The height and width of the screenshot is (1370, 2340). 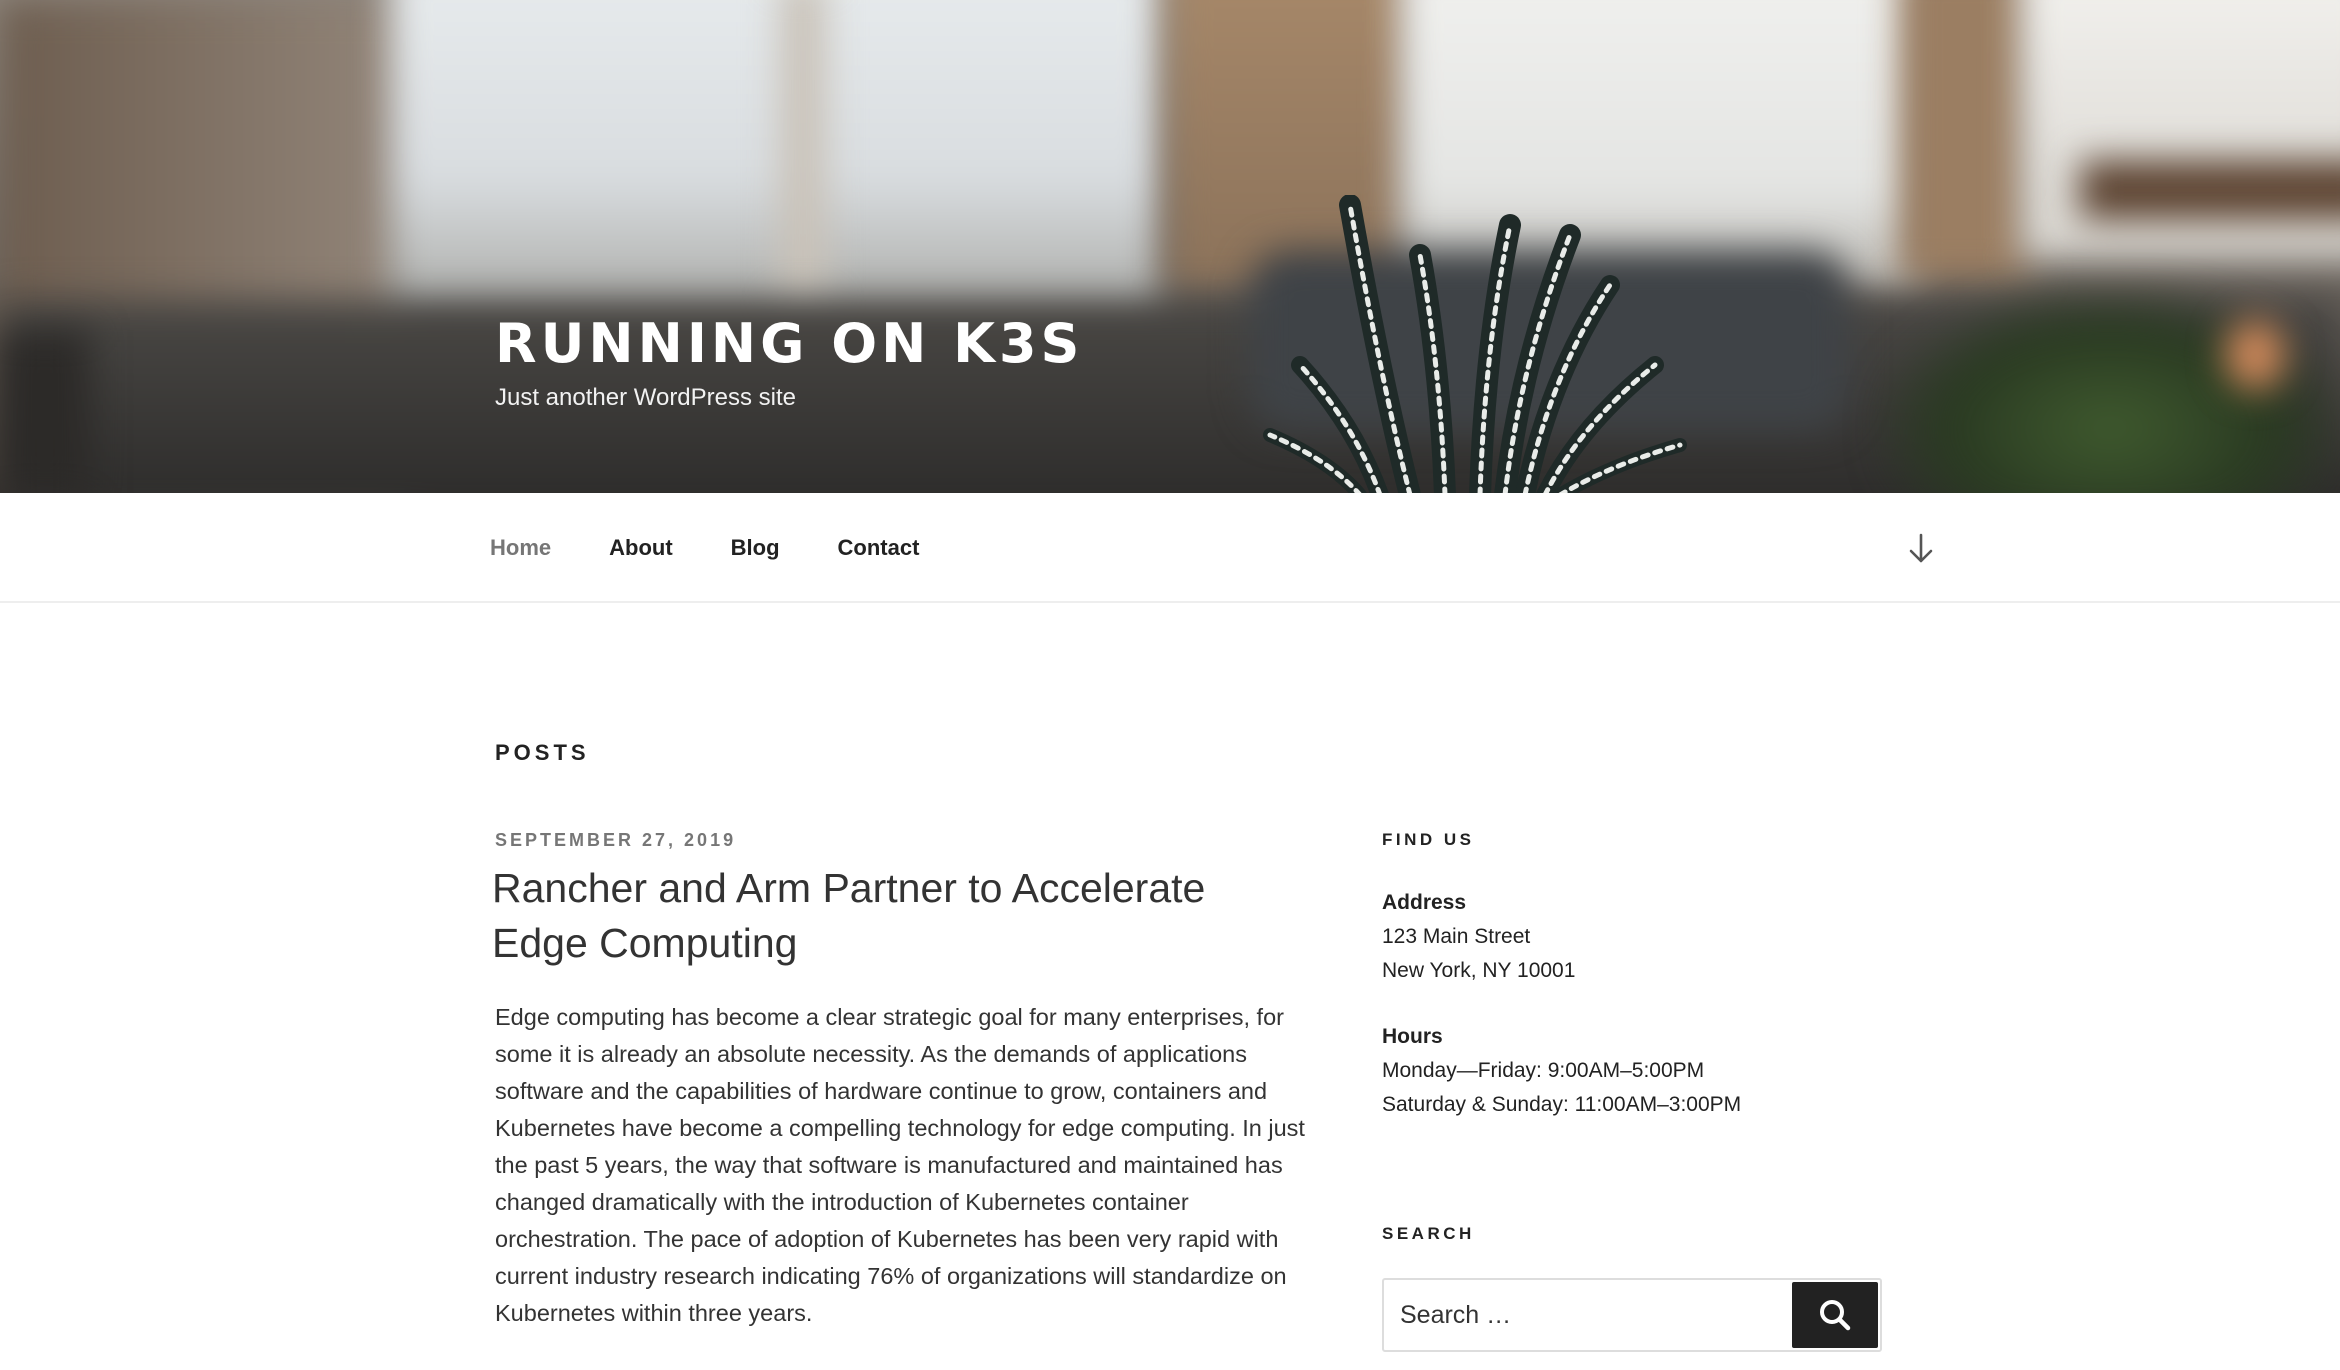 I want to click on hours-line: Monday—Friday: 9:00AM–5:00PM, so click(x=1543, y=1070).